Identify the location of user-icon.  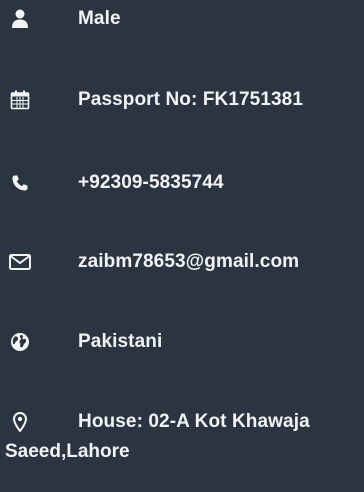
(20, 19).